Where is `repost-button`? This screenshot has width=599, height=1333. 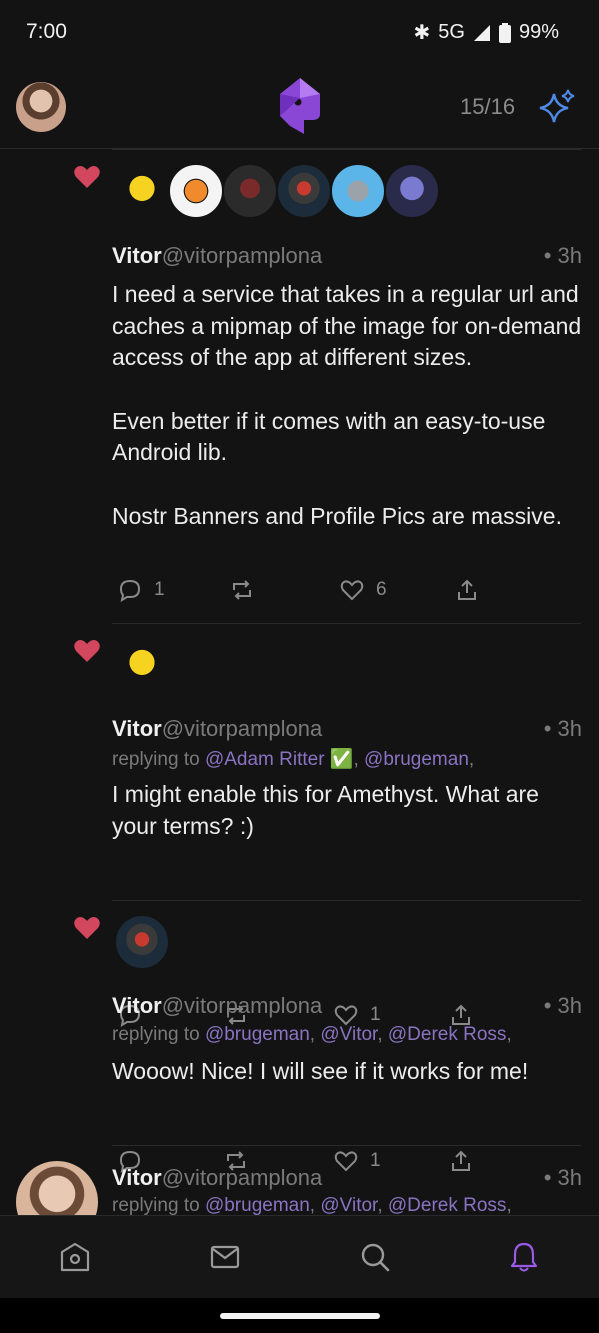
repost-button is located at coordinates (242, 590).